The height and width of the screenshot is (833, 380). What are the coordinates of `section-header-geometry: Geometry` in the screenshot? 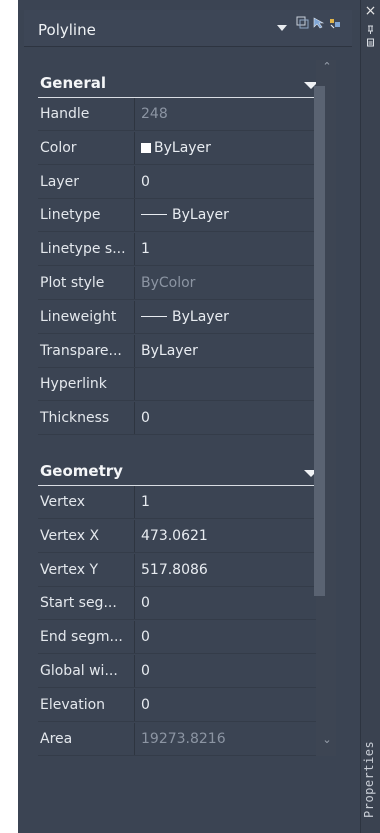 It's located at (182, 472).